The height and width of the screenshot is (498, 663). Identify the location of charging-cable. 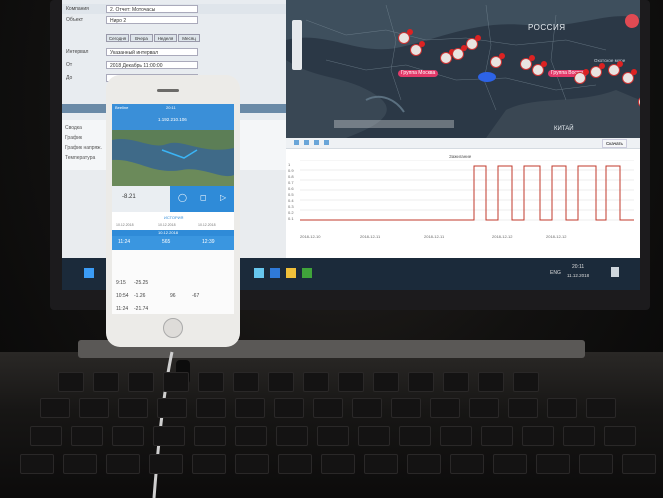
(163, 424).